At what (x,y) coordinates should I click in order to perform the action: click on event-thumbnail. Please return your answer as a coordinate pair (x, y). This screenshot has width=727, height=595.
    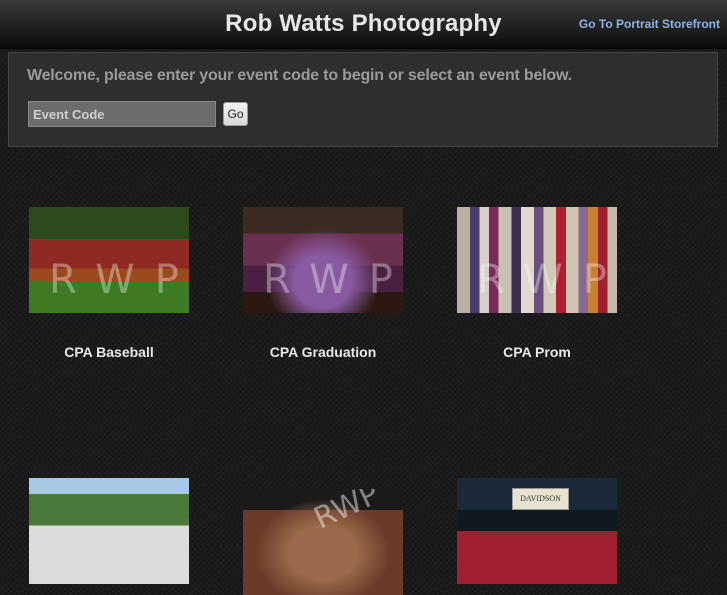
    Looking at the image, I should click on (109, 531).